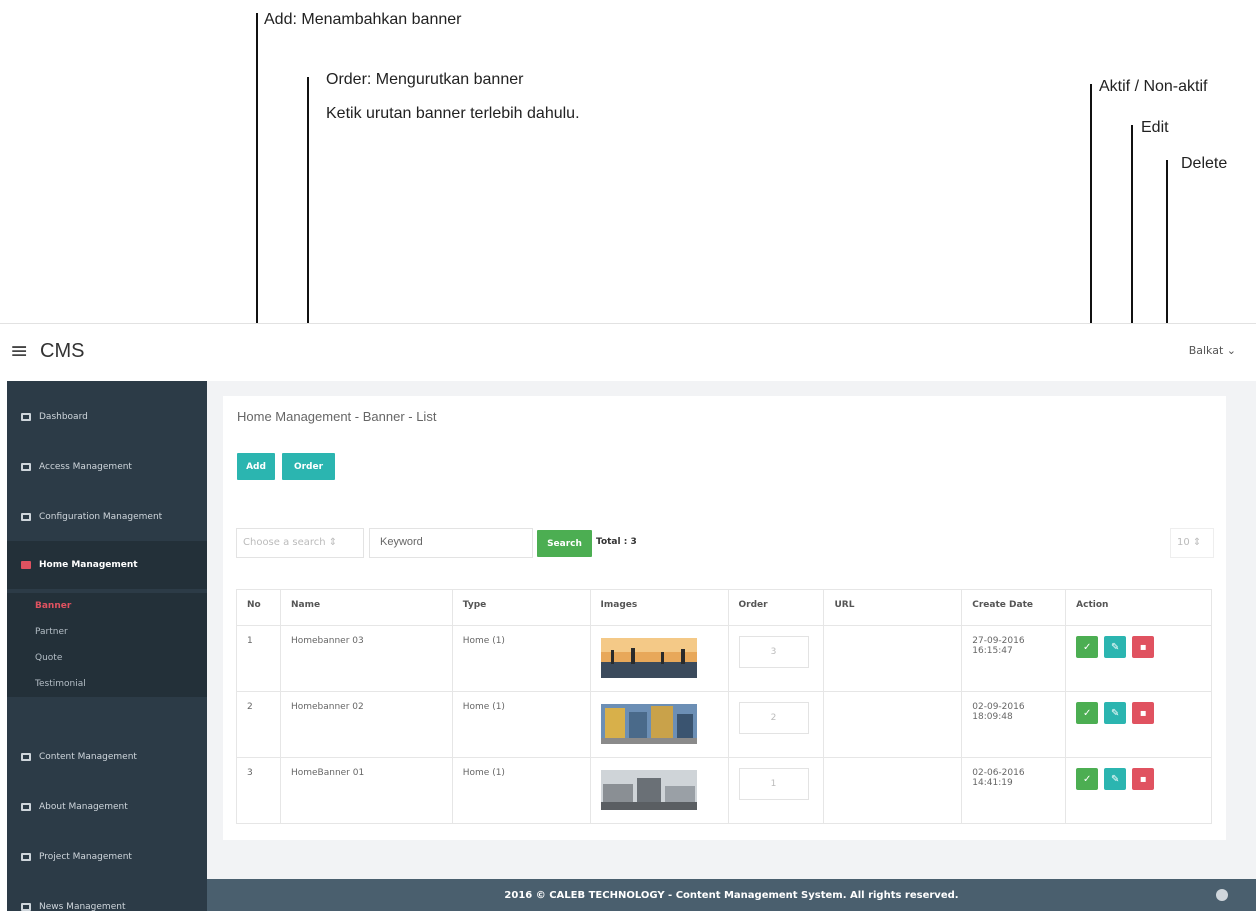 This screenshot has height=911, width=1256. I want to click on sidebar-item-label: Project Management, so click(85, 857).